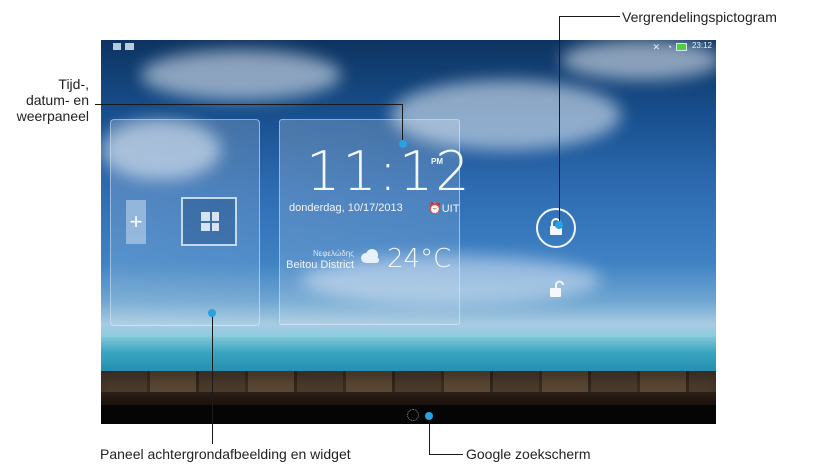  I want to click on widget-grid-button, so click(209, 221).